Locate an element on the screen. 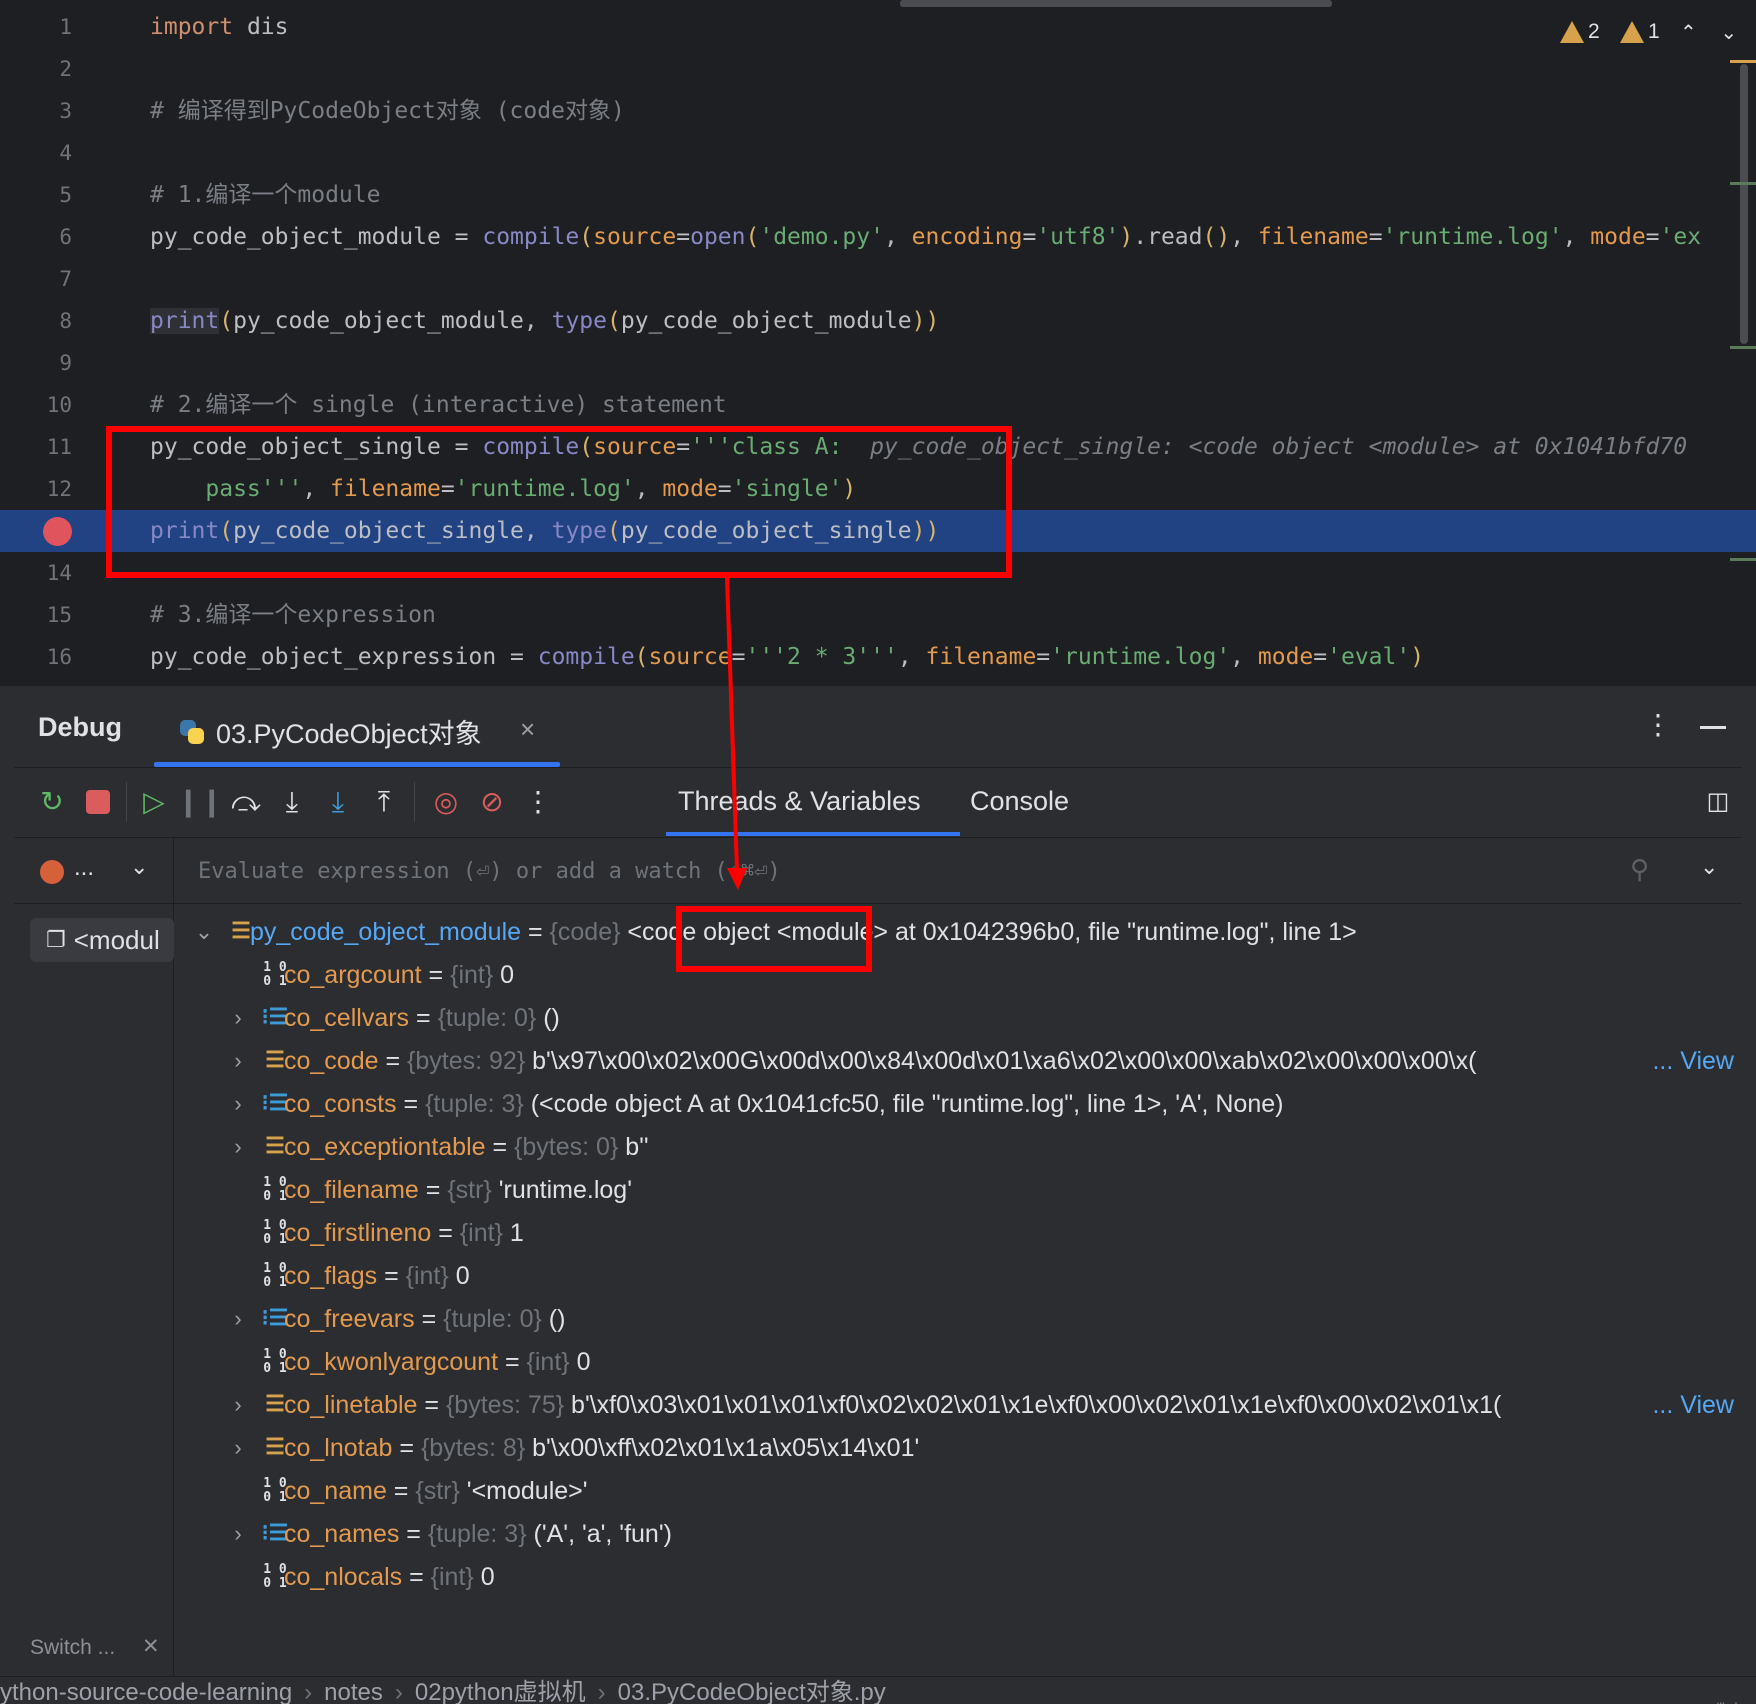  breadcrumb-item: notes is located at coordinates (353, 1691).